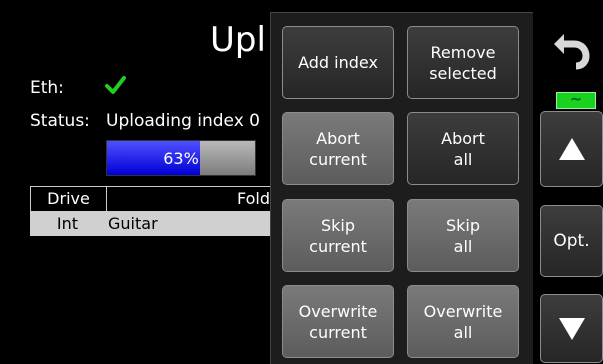 This screenshot has width=603, height=364. Describe the element at coordinates (115, 88) in the screenshot. I see `check-icon` at that location.